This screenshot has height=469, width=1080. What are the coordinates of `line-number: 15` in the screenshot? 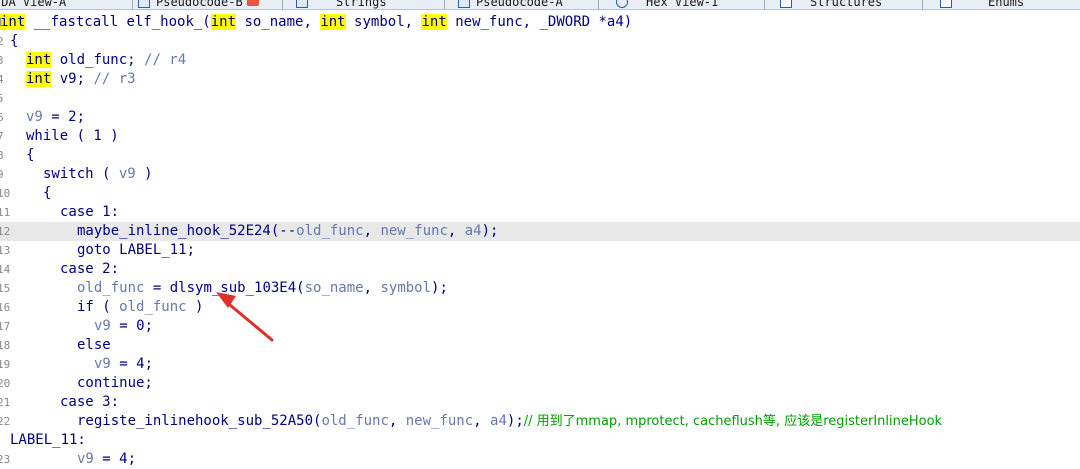 It's located at (5, 288).